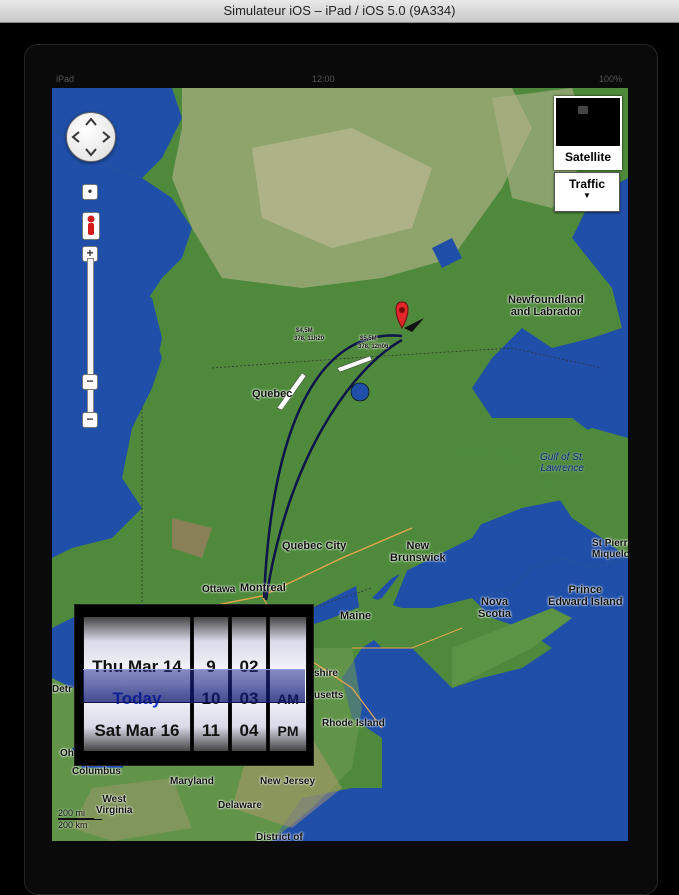 The image size is (679, 895). I want to click on map-label-ohio: Oh, so click(67, 753).